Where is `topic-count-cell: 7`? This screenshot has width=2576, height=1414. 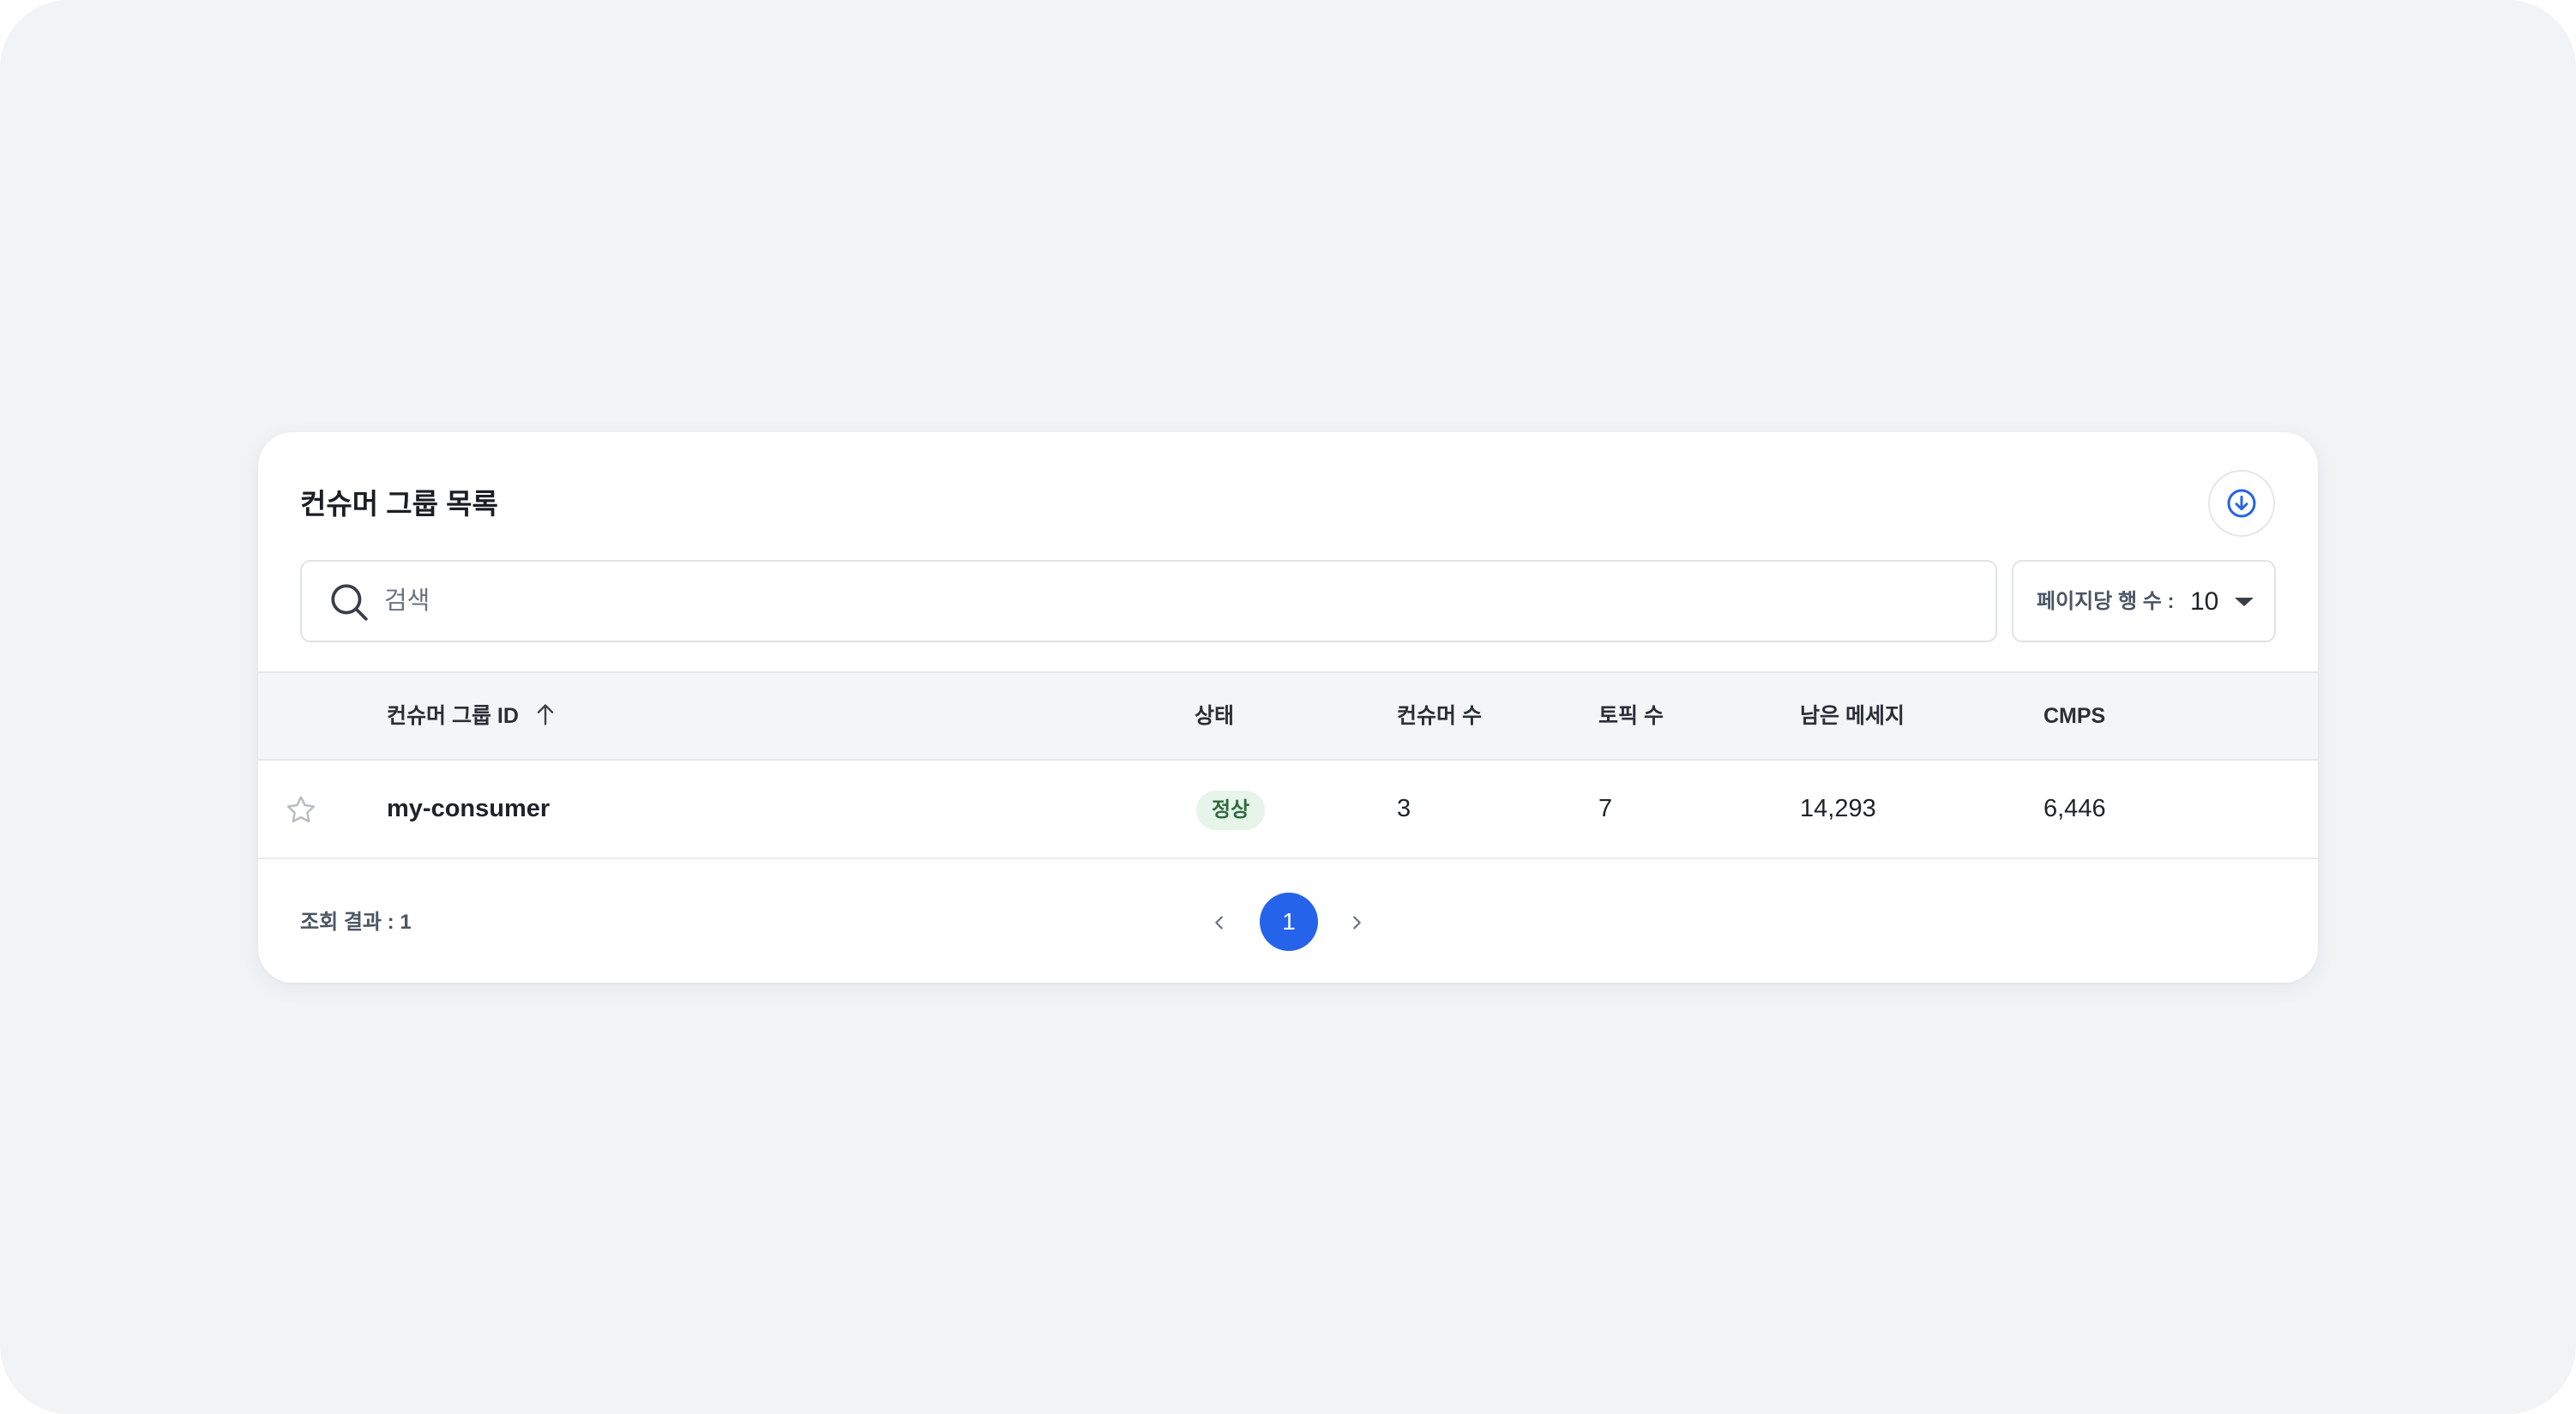 topic-count-cell: 7 is located at coordinates (1605, 808).